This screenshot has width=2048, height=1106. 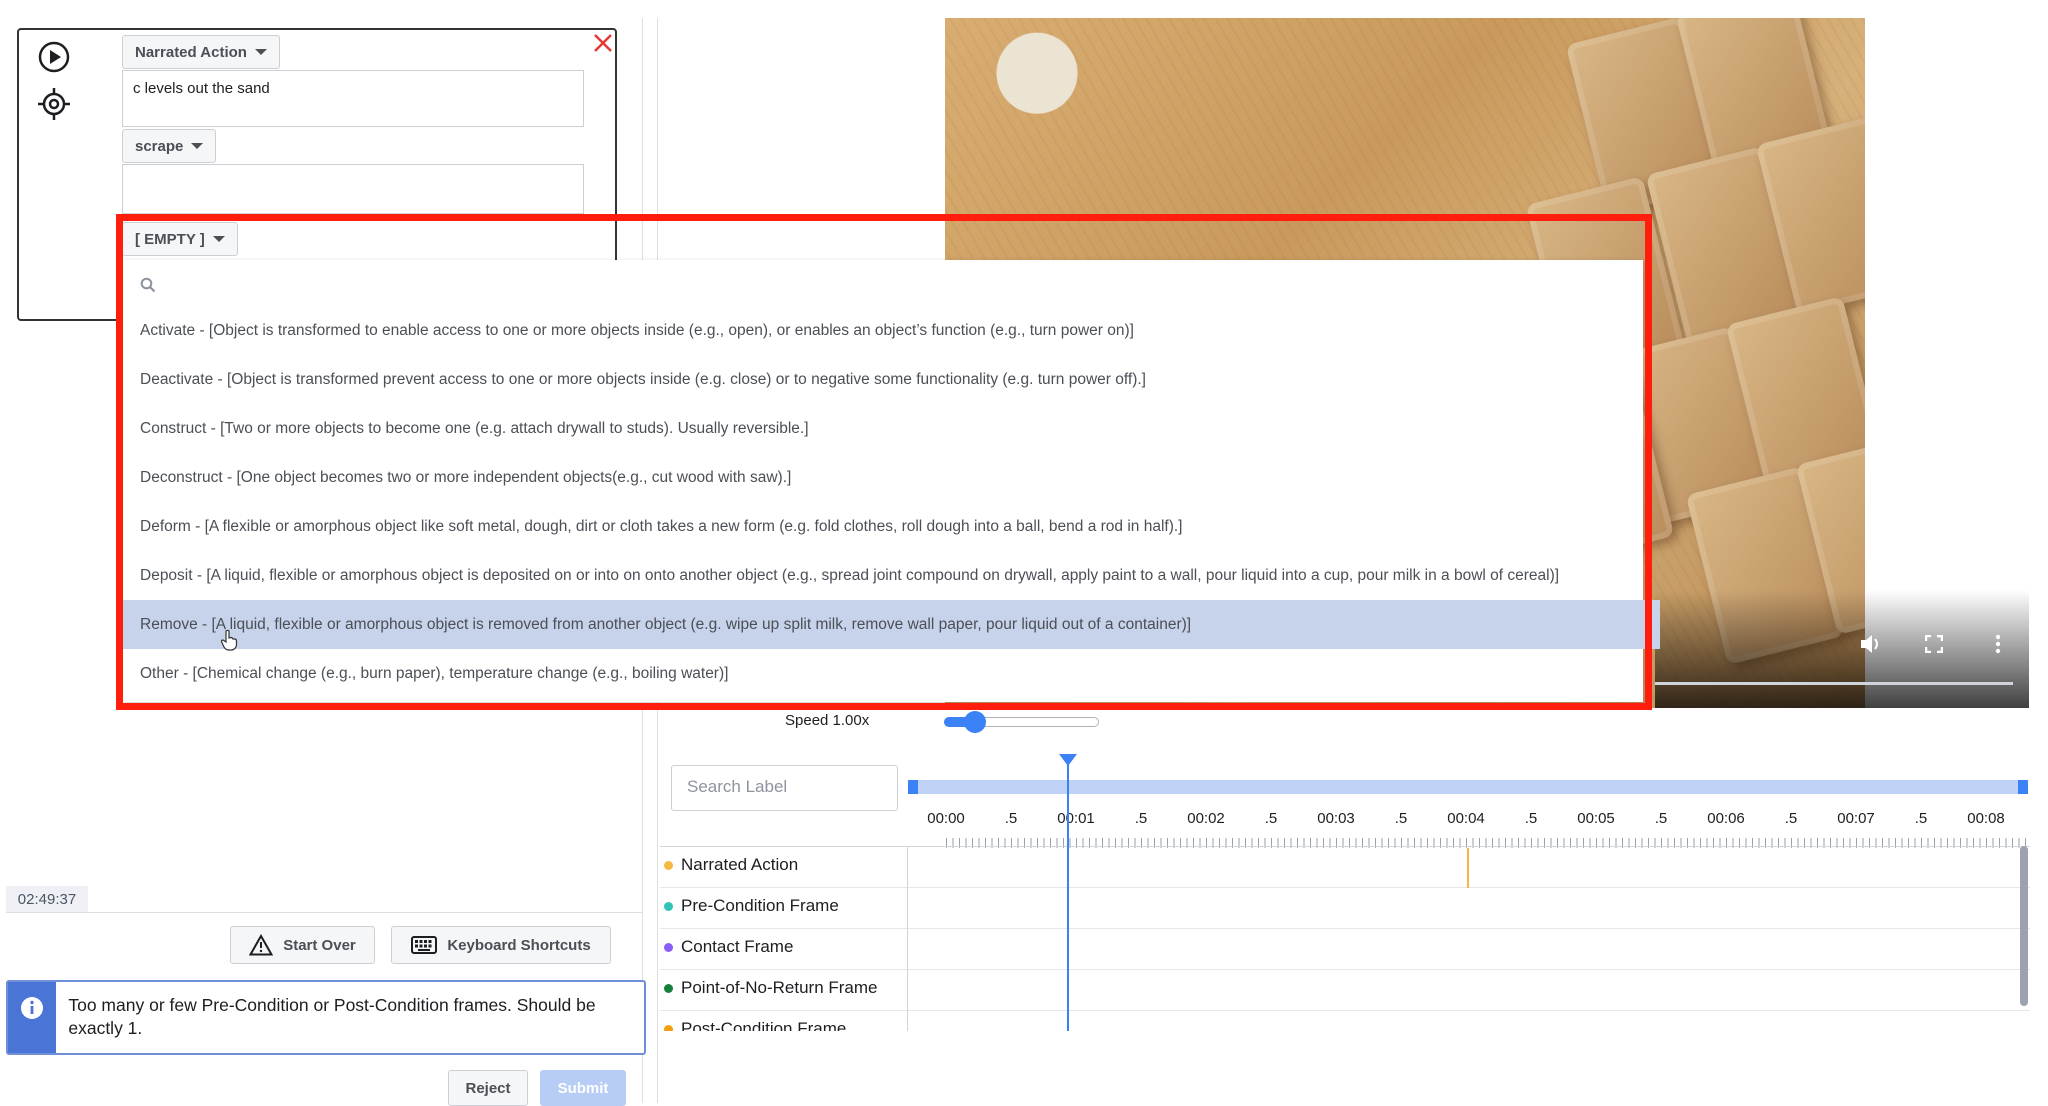 I want to click on timeline-scrollbar, so click(x=2024, y=926).